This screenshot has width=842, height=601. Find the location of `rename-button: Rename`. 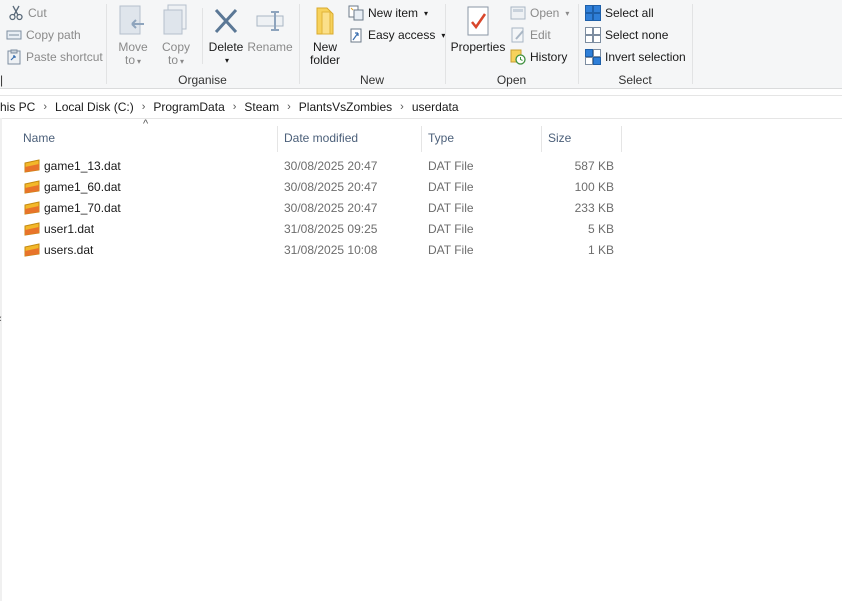

rename-button: Rename is located at coordinates (270, 29).